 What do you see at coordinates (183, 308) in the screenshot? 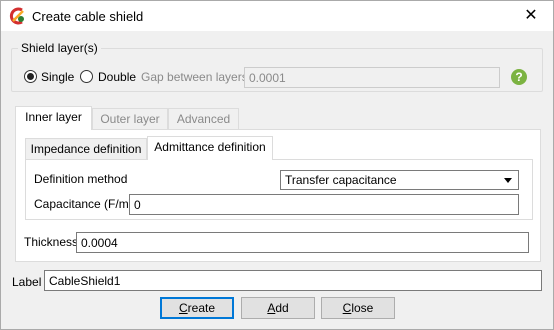
I see `create-button-mnemonic: C` at bounding box center [183, 308].